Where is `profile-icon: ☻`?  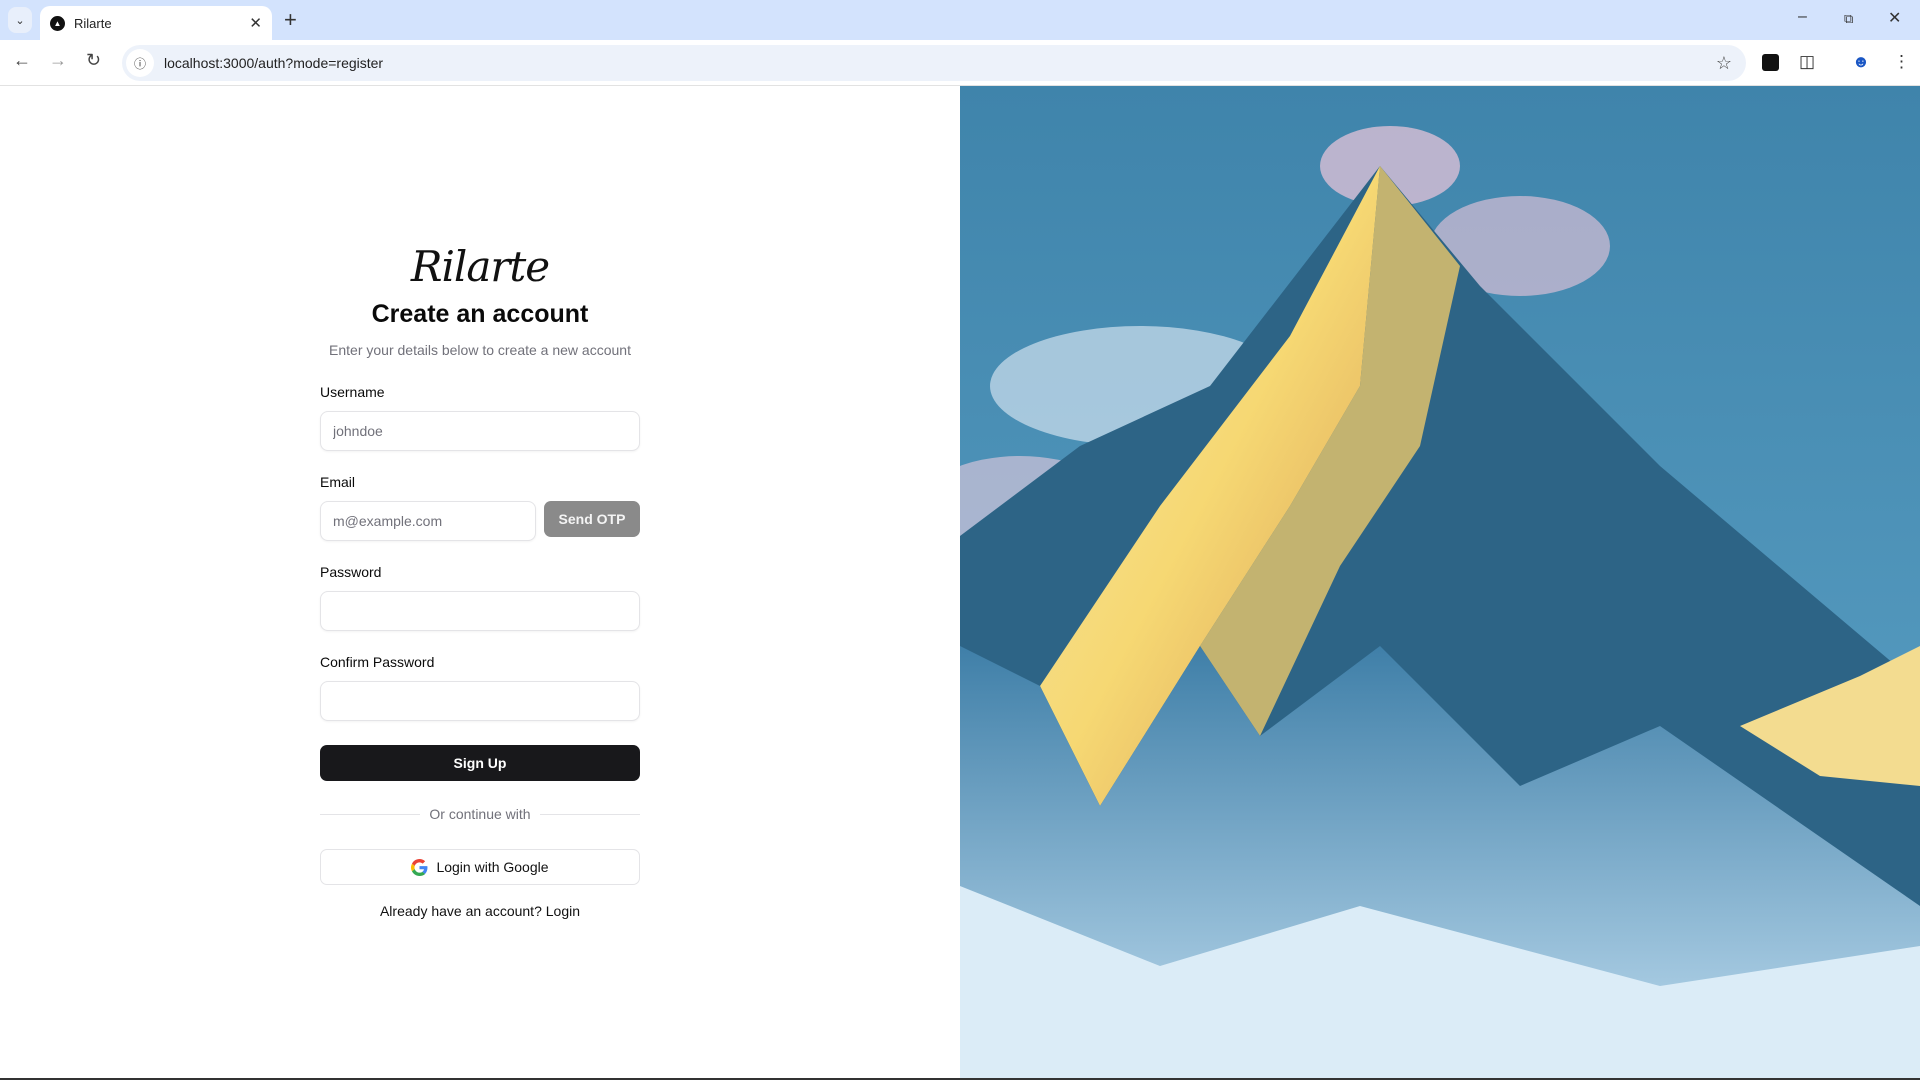
profile-icon: ☻ is located at coordinates (1861, 62).